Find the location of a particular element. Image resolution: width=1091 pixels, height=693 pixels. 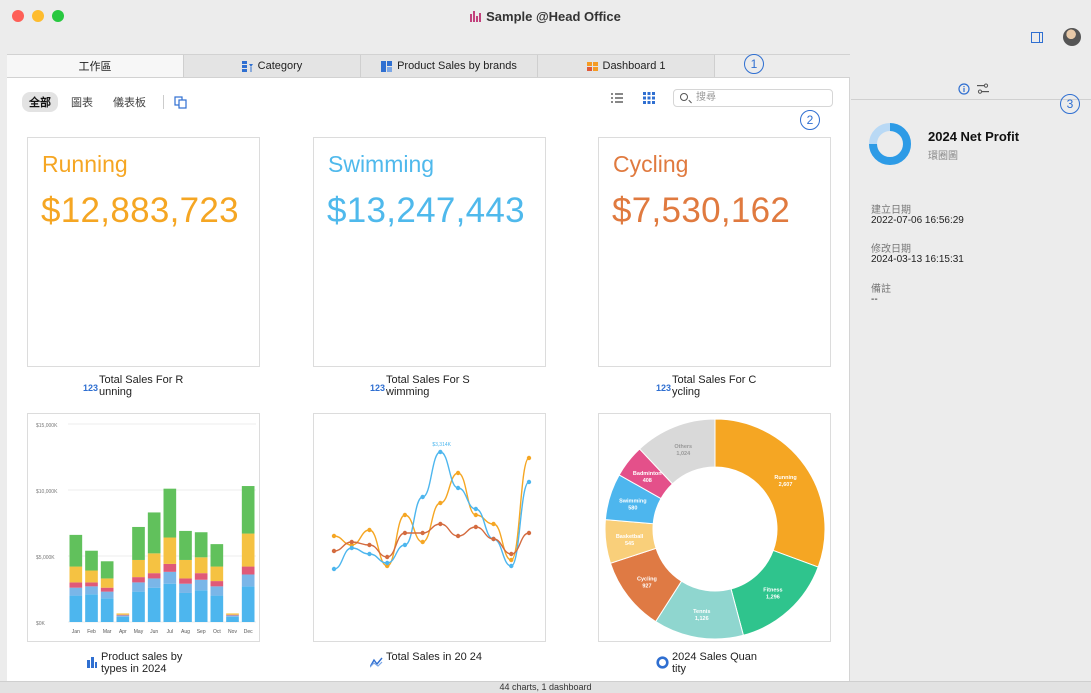

x-tick-label: Jan is located at coordinates (76, 632).